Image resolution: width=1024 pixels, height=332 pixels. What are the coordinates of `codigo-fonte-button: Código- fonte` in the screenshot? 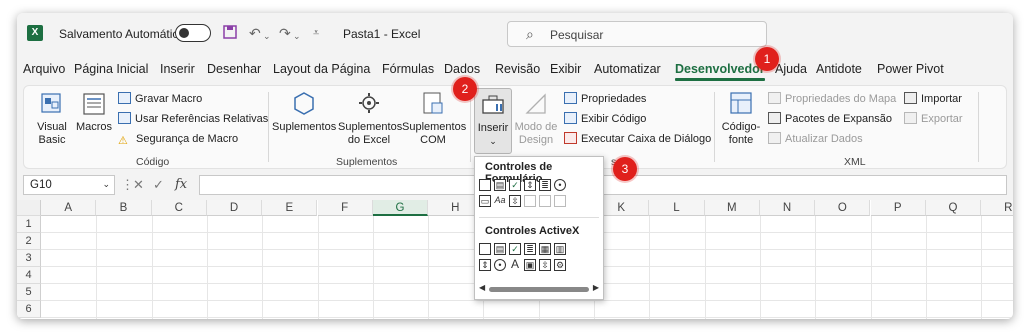 It's located at (741, 118).